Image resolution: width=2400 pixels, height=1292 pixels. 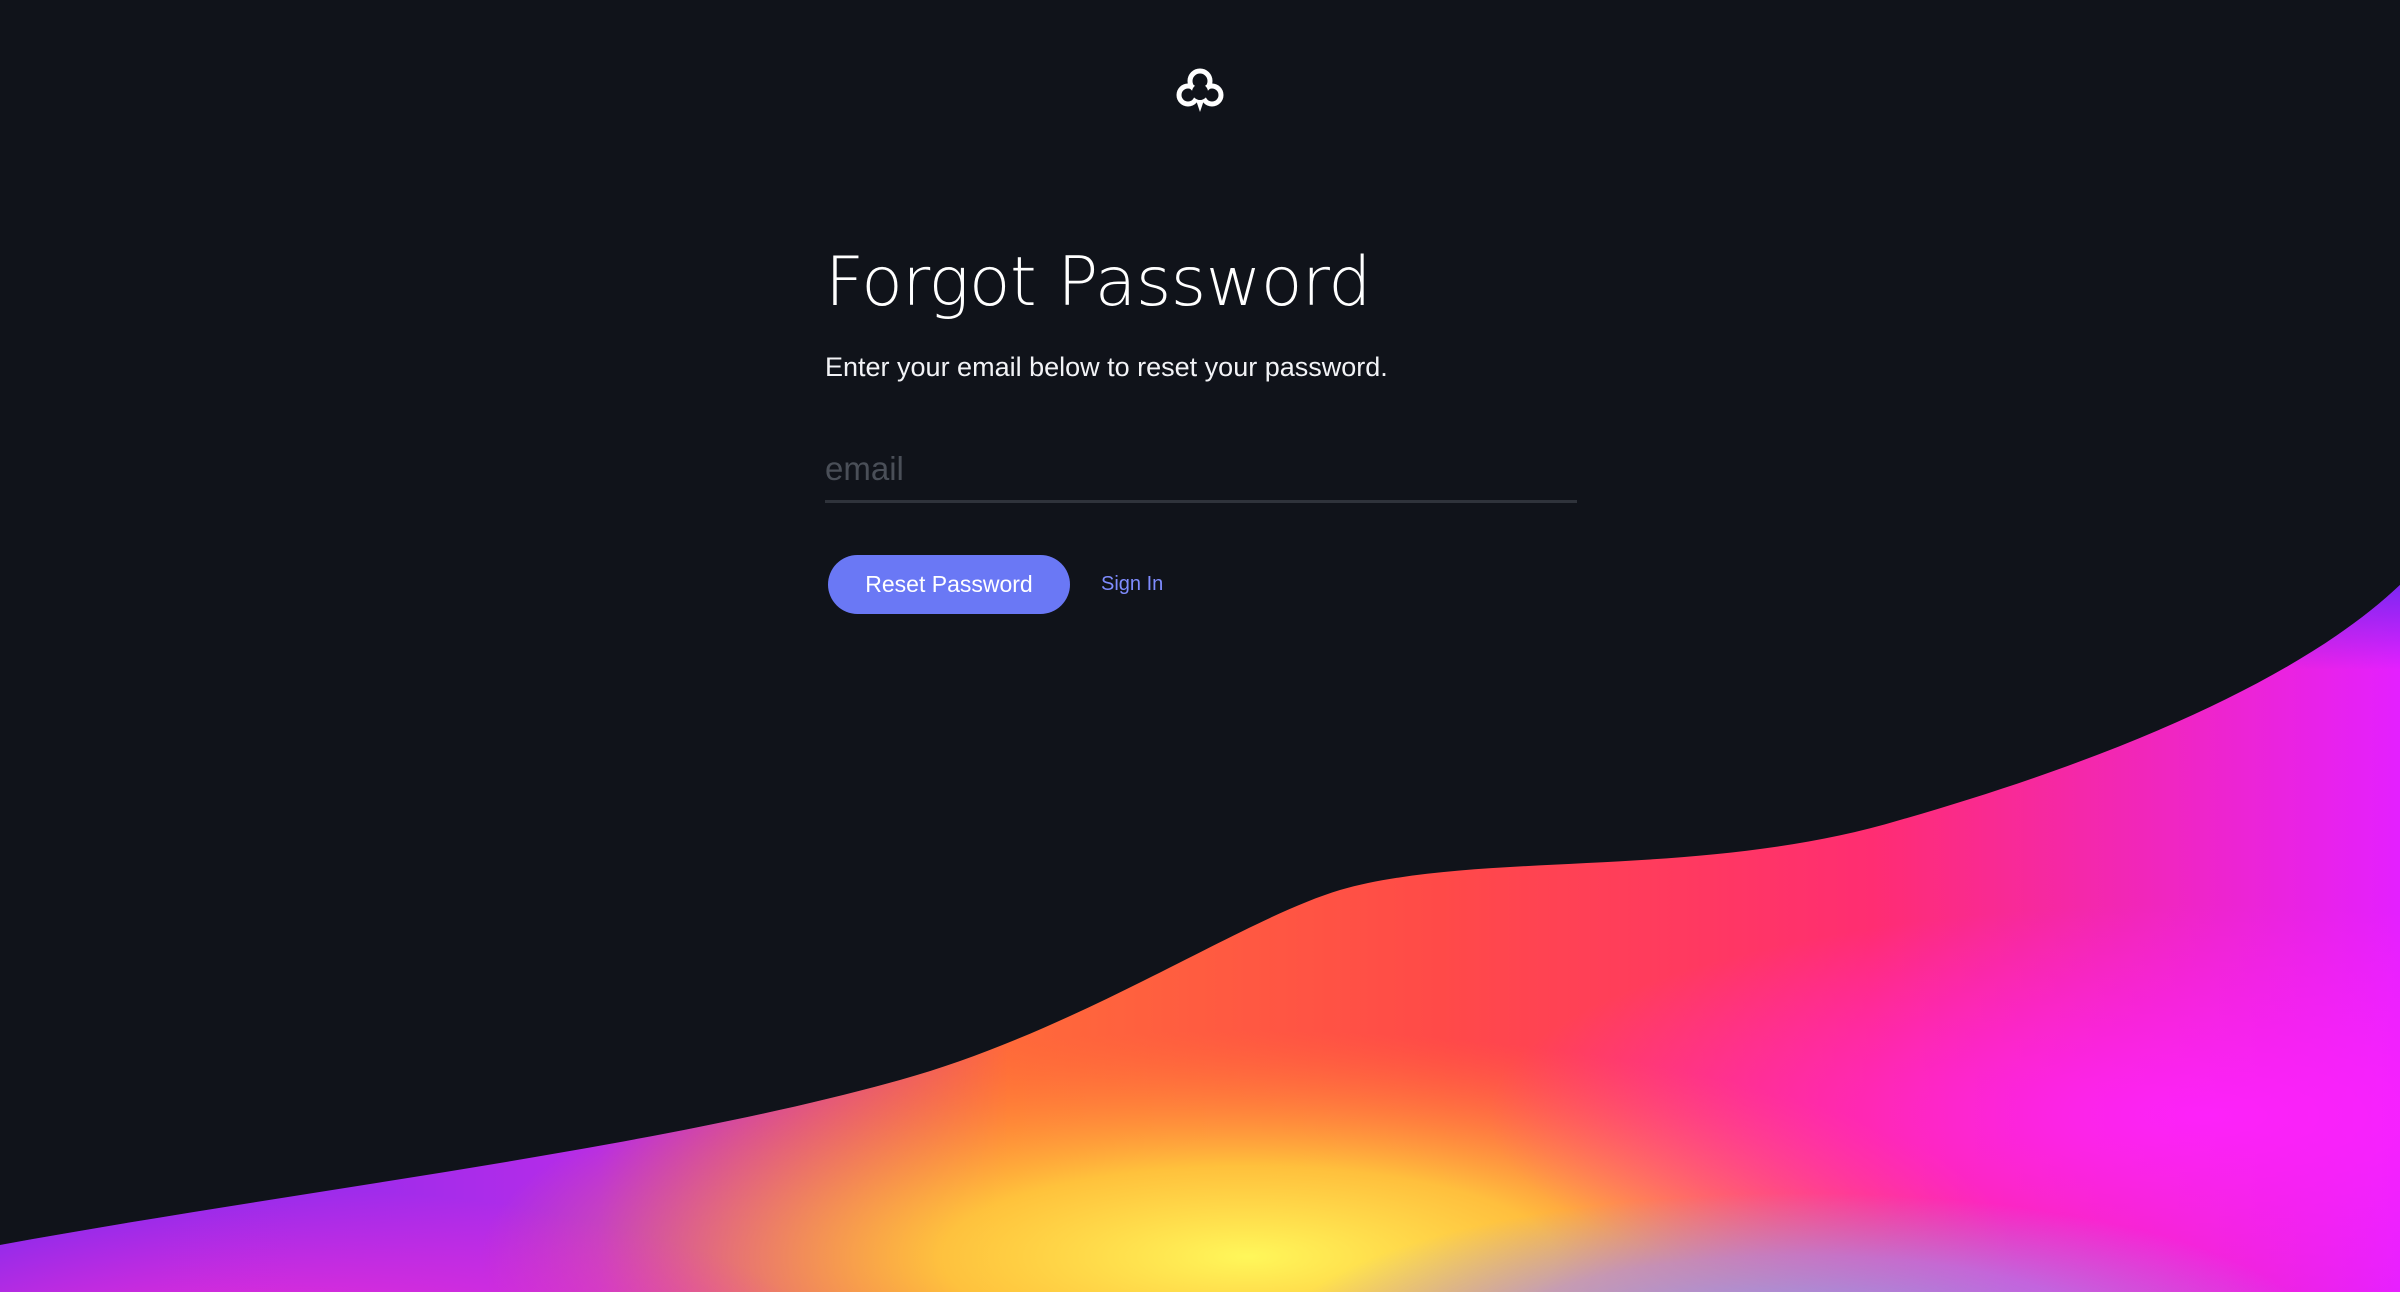 I want to click on email-field-container, so click(x=1201, y=475).